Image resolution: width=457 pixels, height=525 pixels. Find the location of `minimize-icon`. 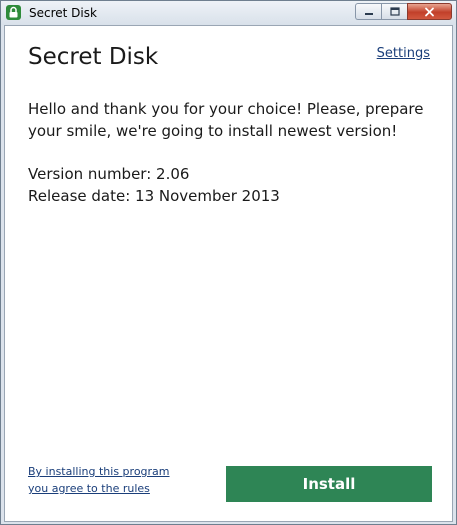

minimize-icon is located at coordinates (368, 13).